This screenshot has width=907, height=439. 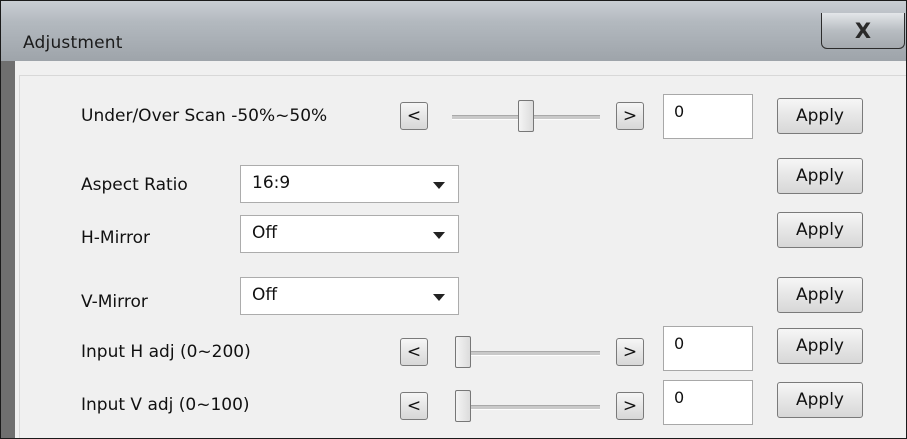 What do you see at coordinates (349, 234) in the screenshot?
I see `h-mirror-select: Off` at bounding box center [349, 234].